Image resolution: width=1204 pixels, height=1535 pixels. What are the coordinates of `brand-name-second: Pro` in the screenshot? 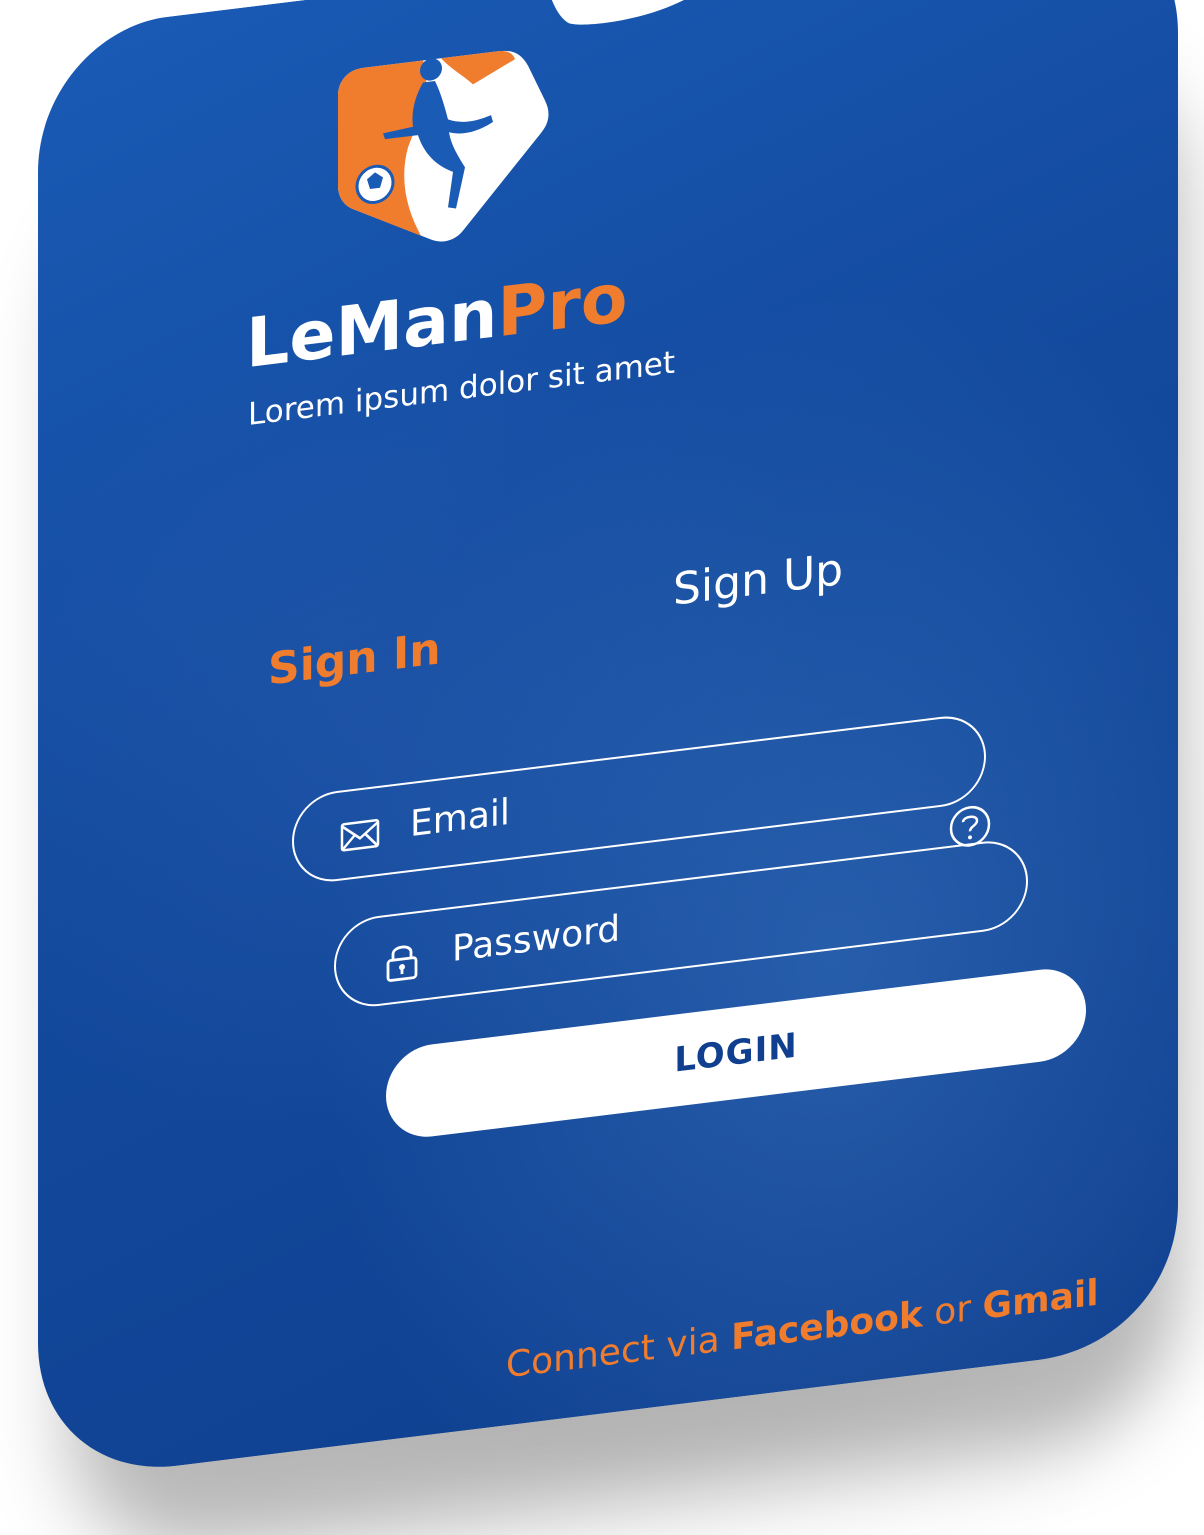 It's located at (562, 306).